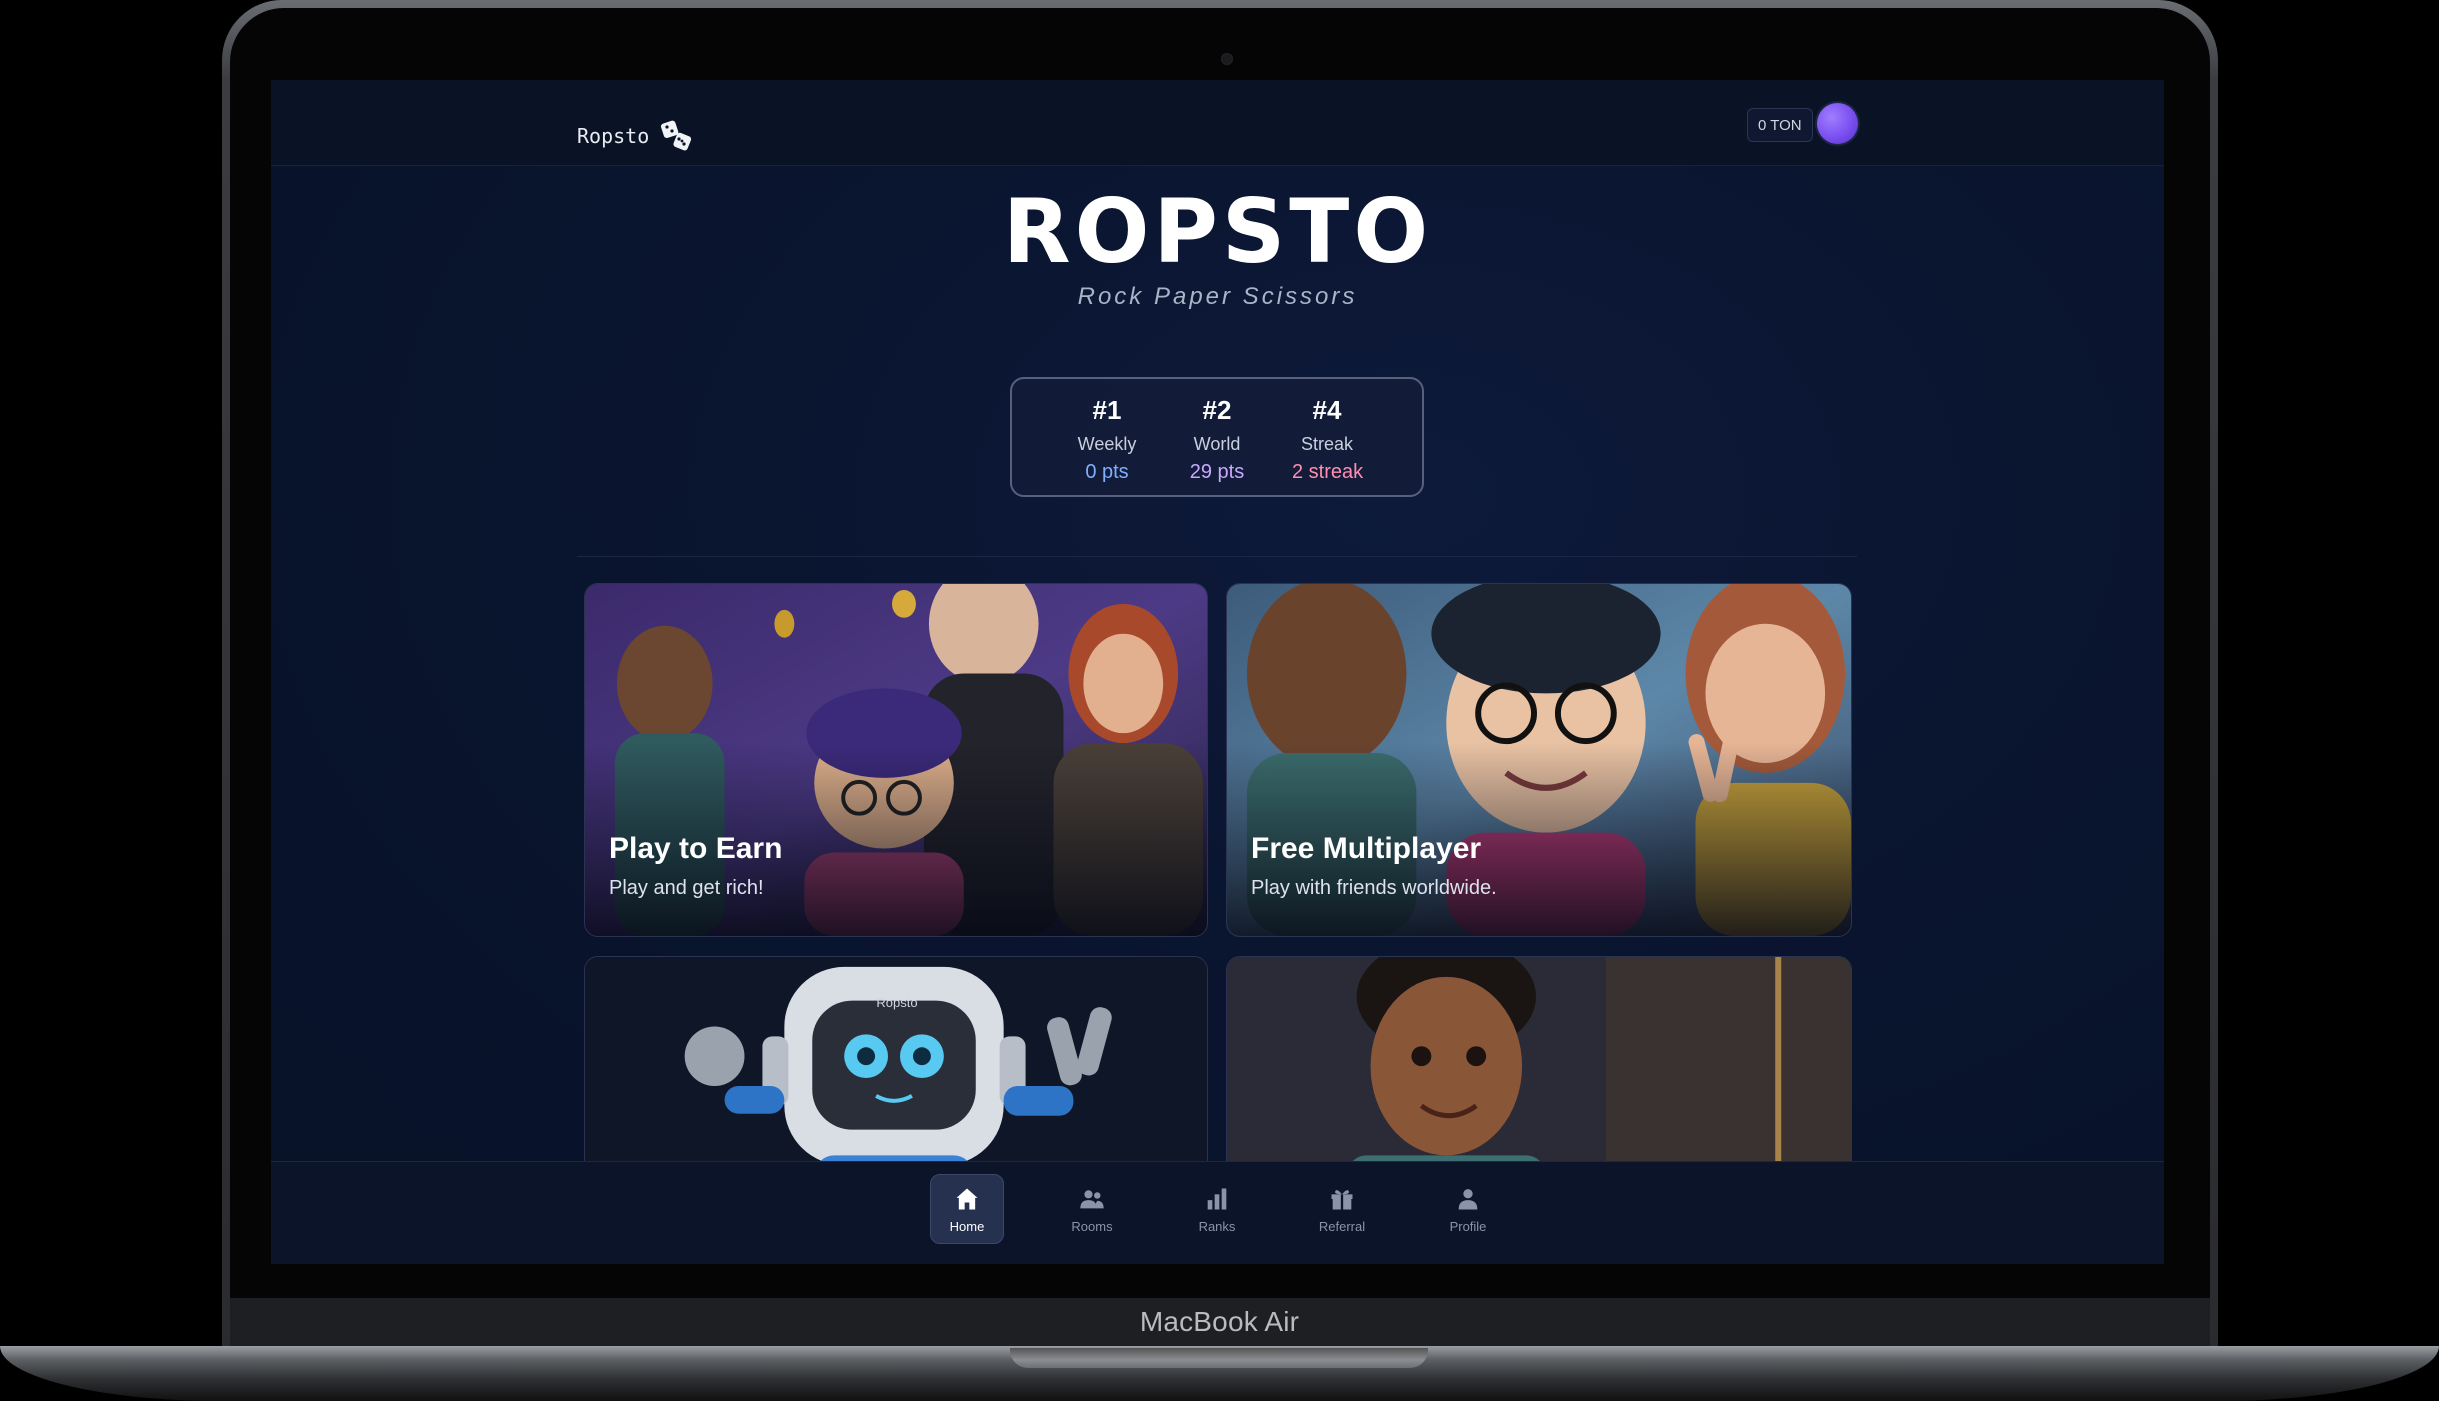 The image size is (2439, 1401). What do you see at coordinates (1366, 848) in the screenshot?
I see `card-title: Free Multiplayer` at bounding box center [1366, 848].